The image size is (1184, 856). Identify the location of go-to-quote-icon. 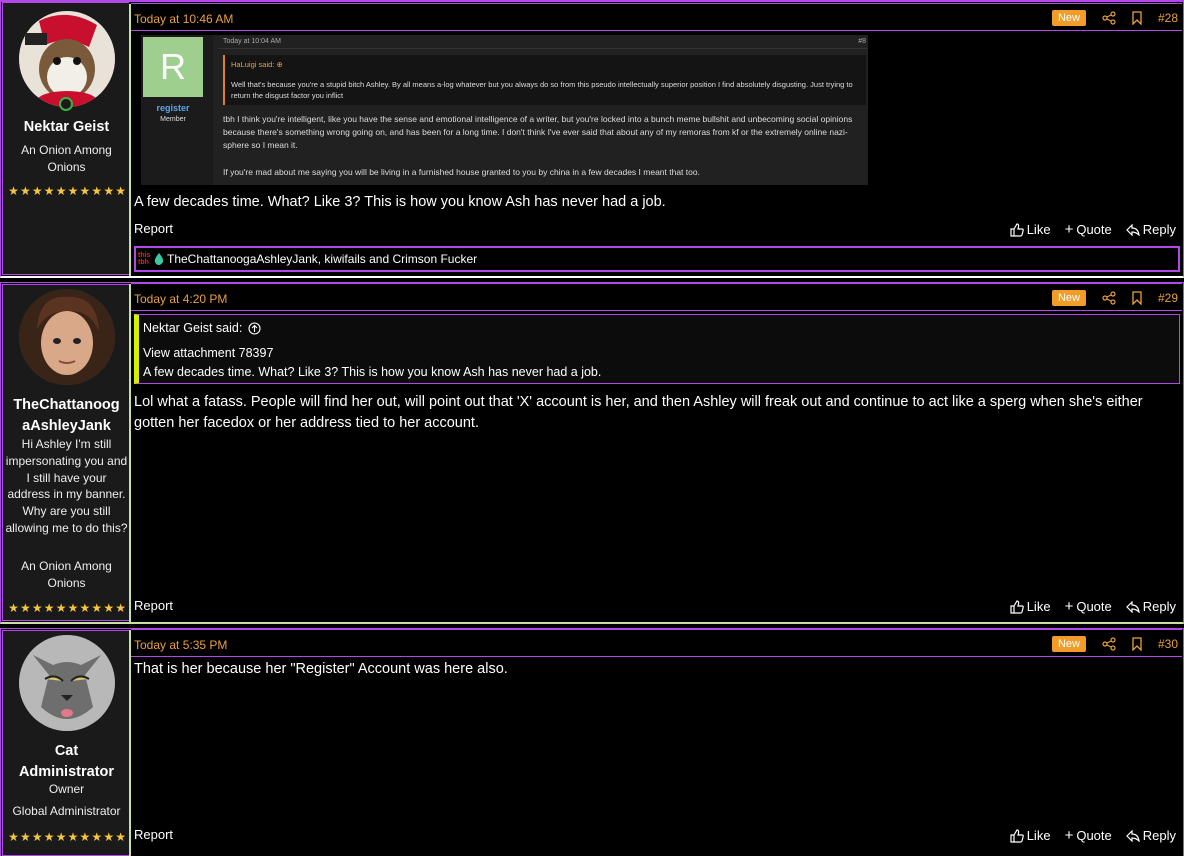
(254, 328).